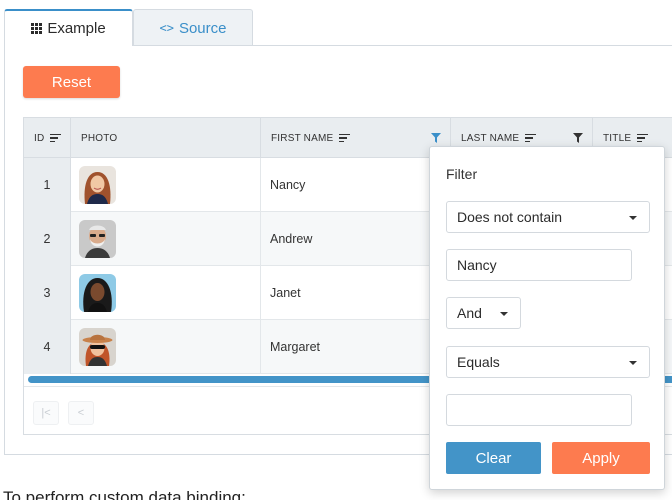 This screenshot has height=500, width=672. Describe the element at coordinates (47, 293) in the screenshot. I see `id-cell: 3` at that location.